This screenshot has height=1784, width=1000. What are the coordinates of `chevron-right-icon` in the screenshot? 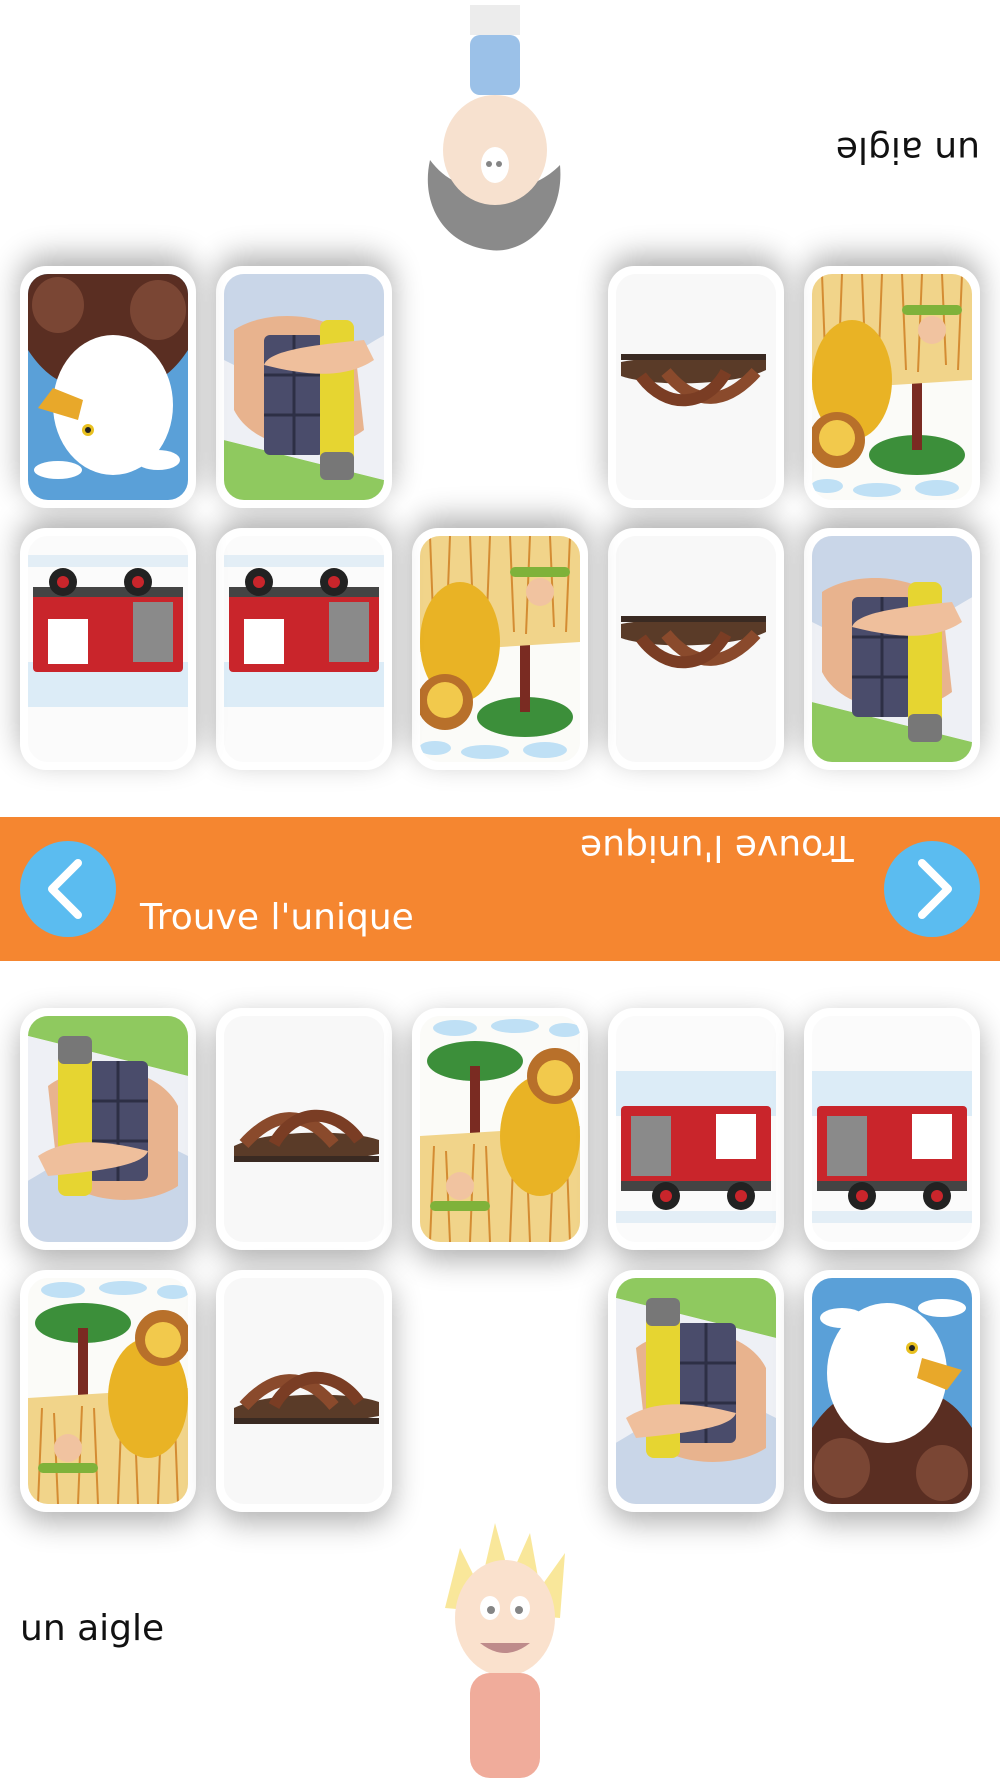 It's located at (935, 889).